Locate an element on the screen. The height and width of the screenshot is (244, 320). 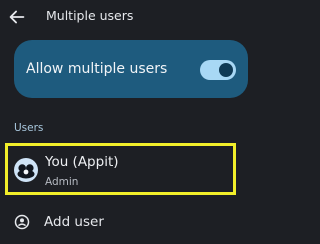
add-user-icon is located at coordinates (22, 222).